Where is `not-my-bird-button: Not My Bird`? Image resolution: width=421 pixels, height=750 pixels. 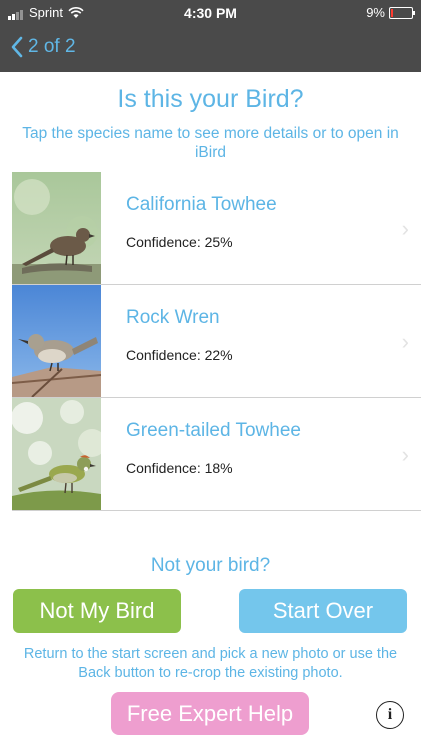
not-my-bird-button: Not My Bird is located at coordinates (97, 611).